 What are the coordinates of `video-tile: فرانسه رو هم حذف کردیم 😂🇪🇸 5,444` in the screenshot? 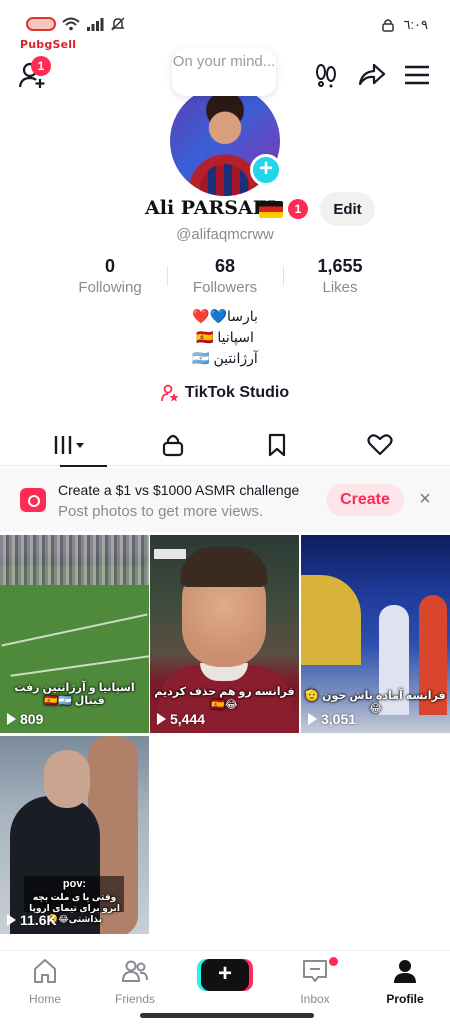 It's located at (224, 634).